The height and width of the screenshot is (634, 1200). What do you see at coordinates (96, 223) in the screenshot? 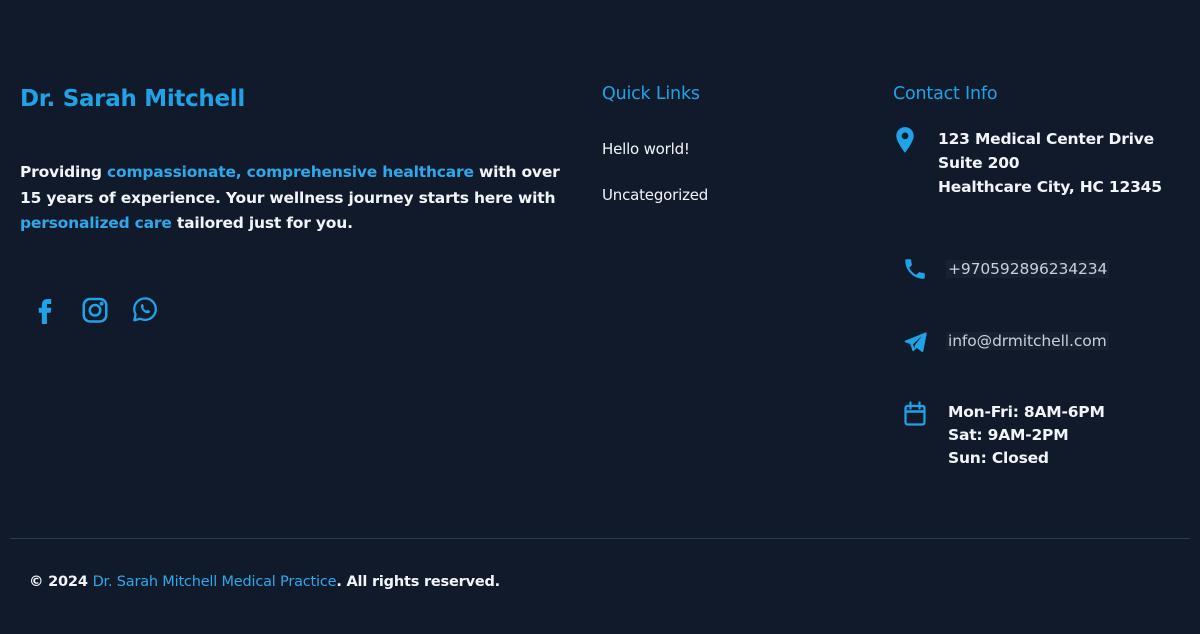
I see `about-highlight: personalized care` at bounding box center [96, 223].